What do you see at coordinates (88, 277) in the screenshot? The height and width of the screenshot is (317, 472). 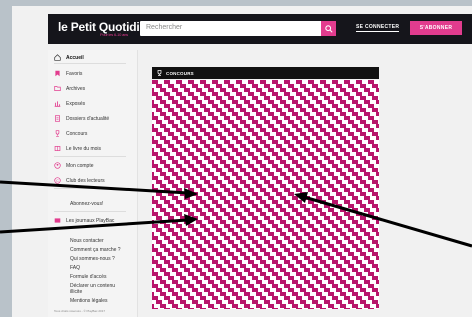 I see `footer-link-access: Formule d'accès` at bounding box center [88, 277].